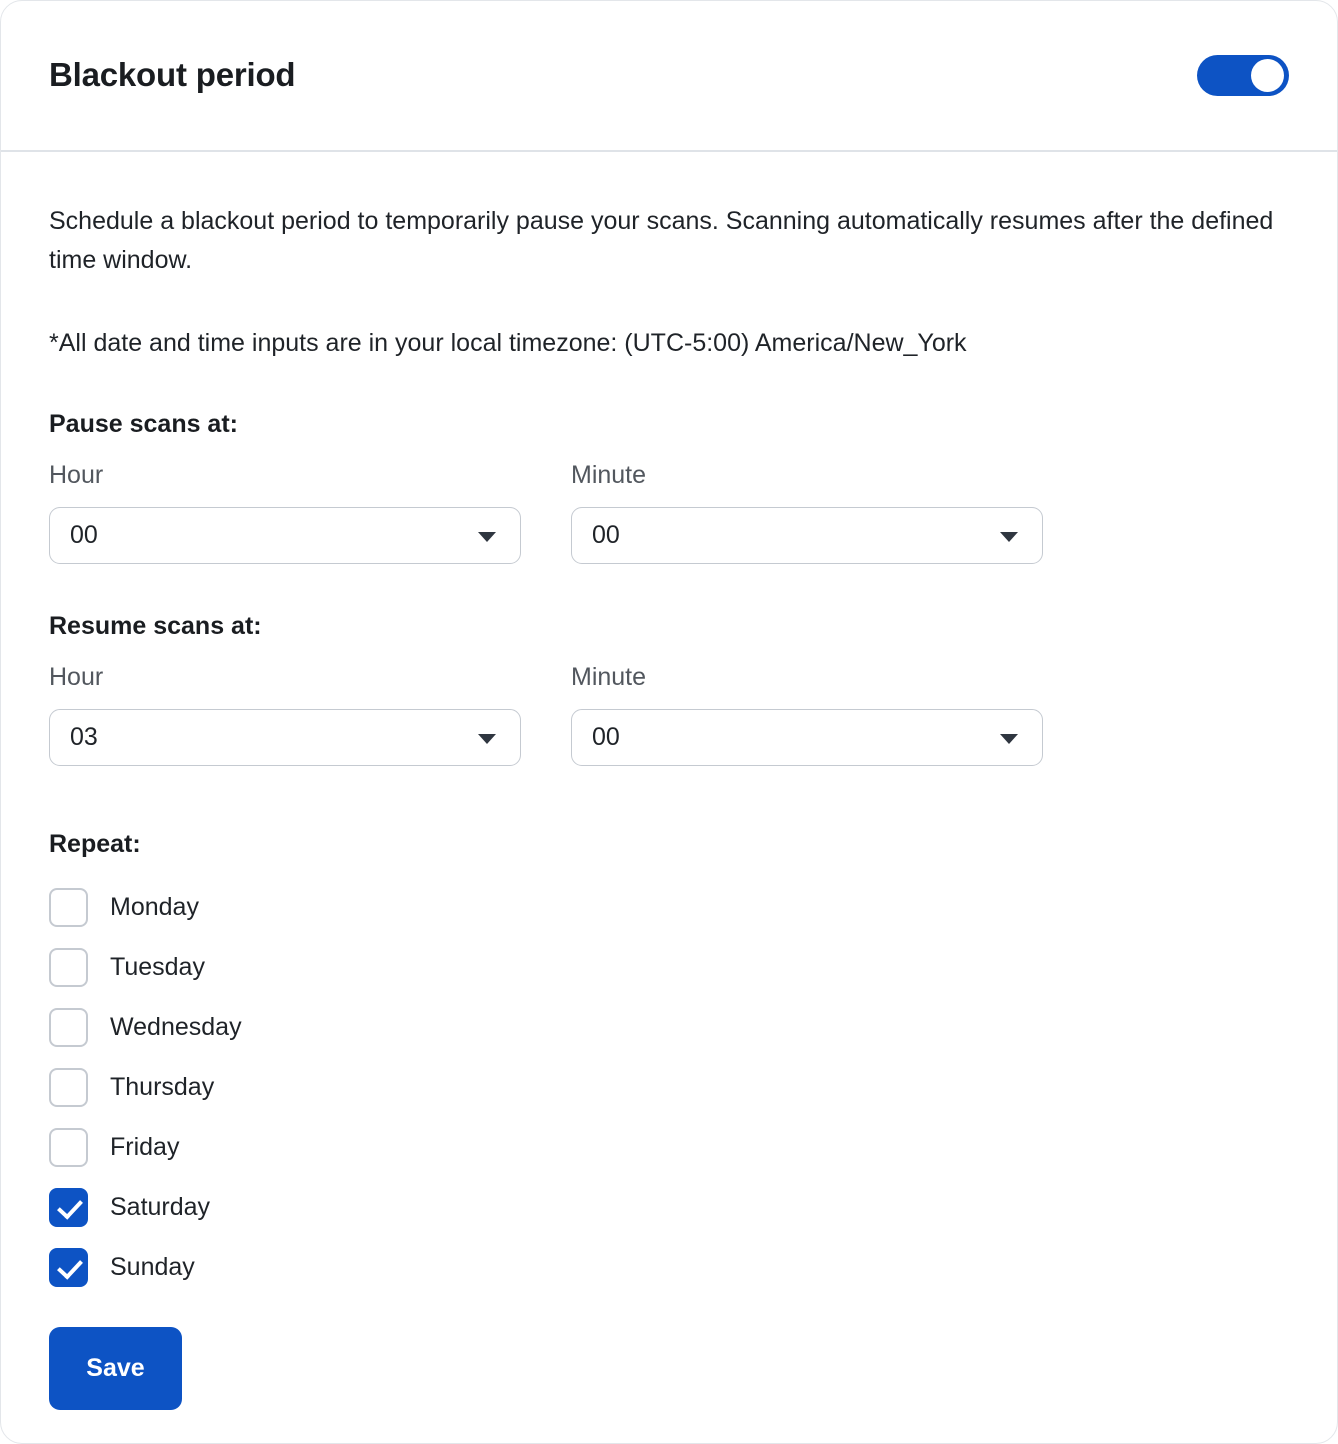 The image size is (1338, 1444). What do you see at coordinates (807, 536) in the screenshot?
I see `pause-minute-select: 00` at bounding box center [807, 536].